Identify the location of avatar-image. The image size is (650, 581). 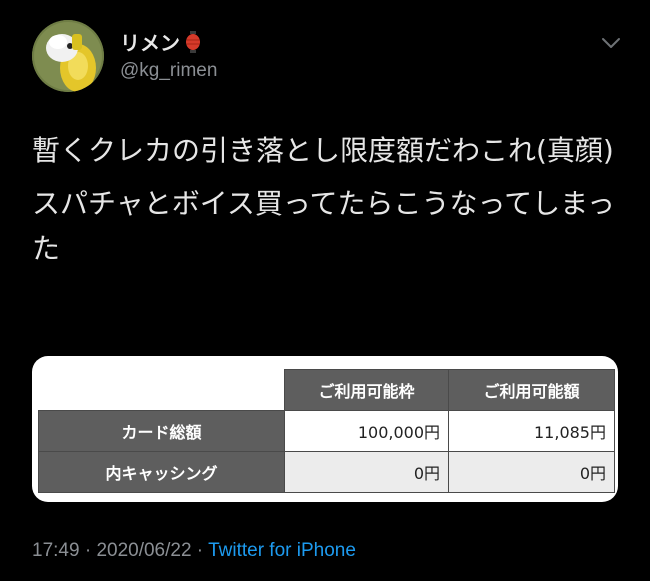
(68, 56).